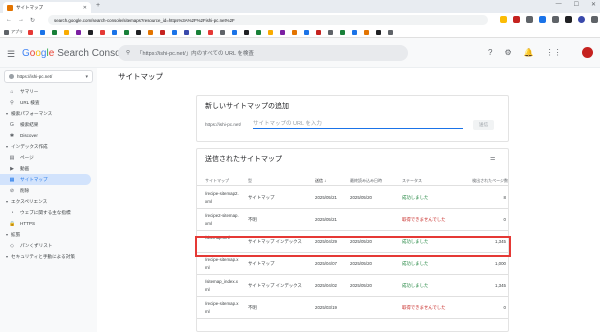  I want to click on bookmark-item: アプリ, so click(13, 32).